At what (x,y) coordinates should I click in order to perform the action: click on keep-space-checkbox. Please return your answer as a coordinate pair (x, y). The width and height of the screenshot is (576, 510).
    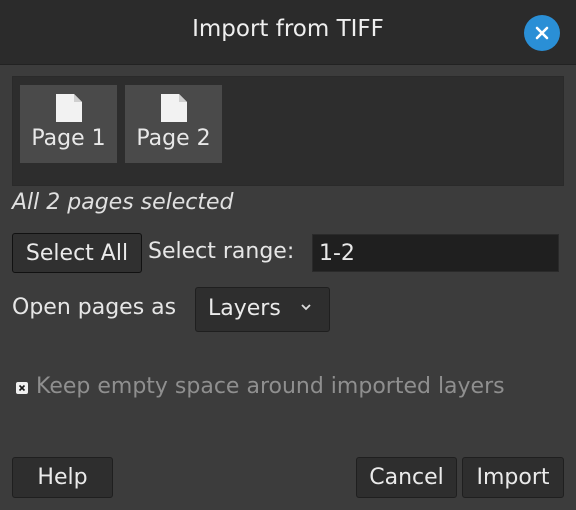
    Looking at the image, I should click on (22, 388).